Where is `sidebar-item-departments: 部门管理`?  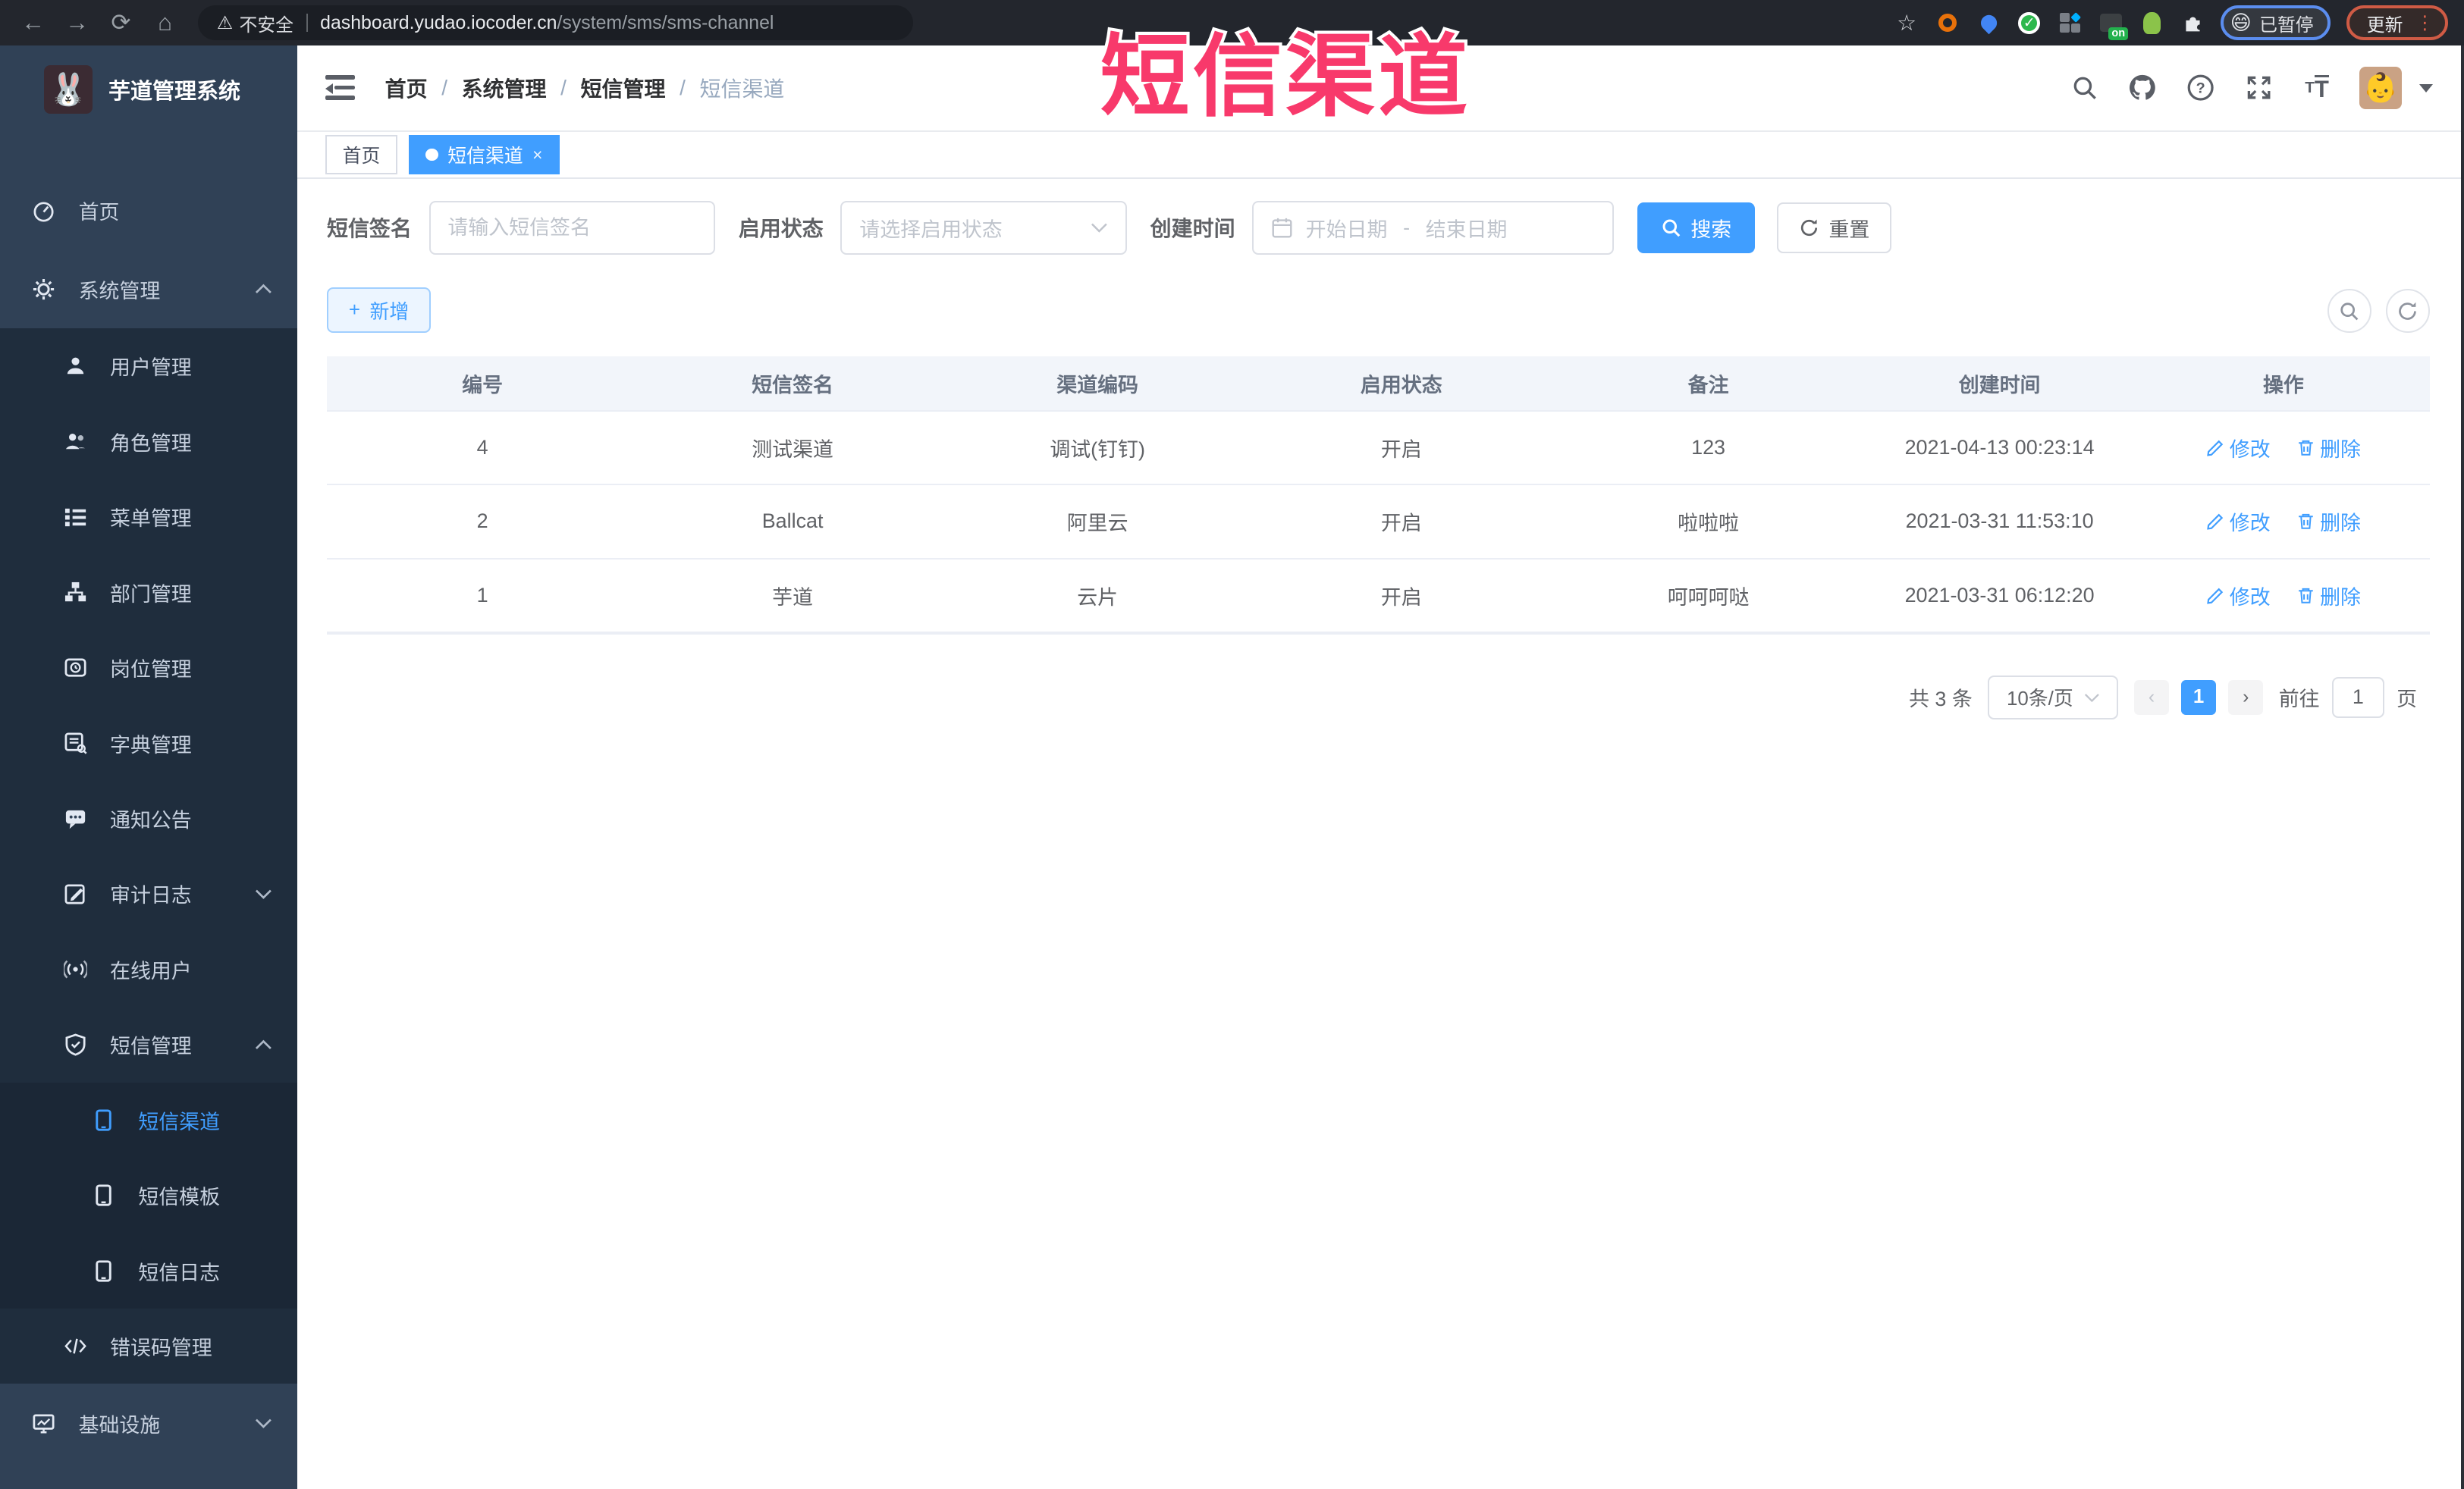 sidebar-item-departments: 部门管理 is located at coordinates (148, 591).